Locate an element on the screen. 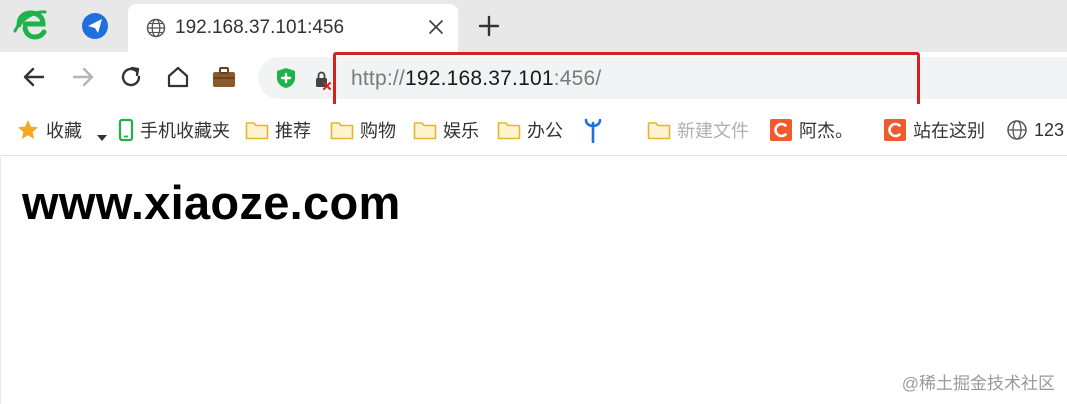 The height and width of the screenshot is (404, 1067). bookmark-folder: 办公 is located at coordinates (530, 130).